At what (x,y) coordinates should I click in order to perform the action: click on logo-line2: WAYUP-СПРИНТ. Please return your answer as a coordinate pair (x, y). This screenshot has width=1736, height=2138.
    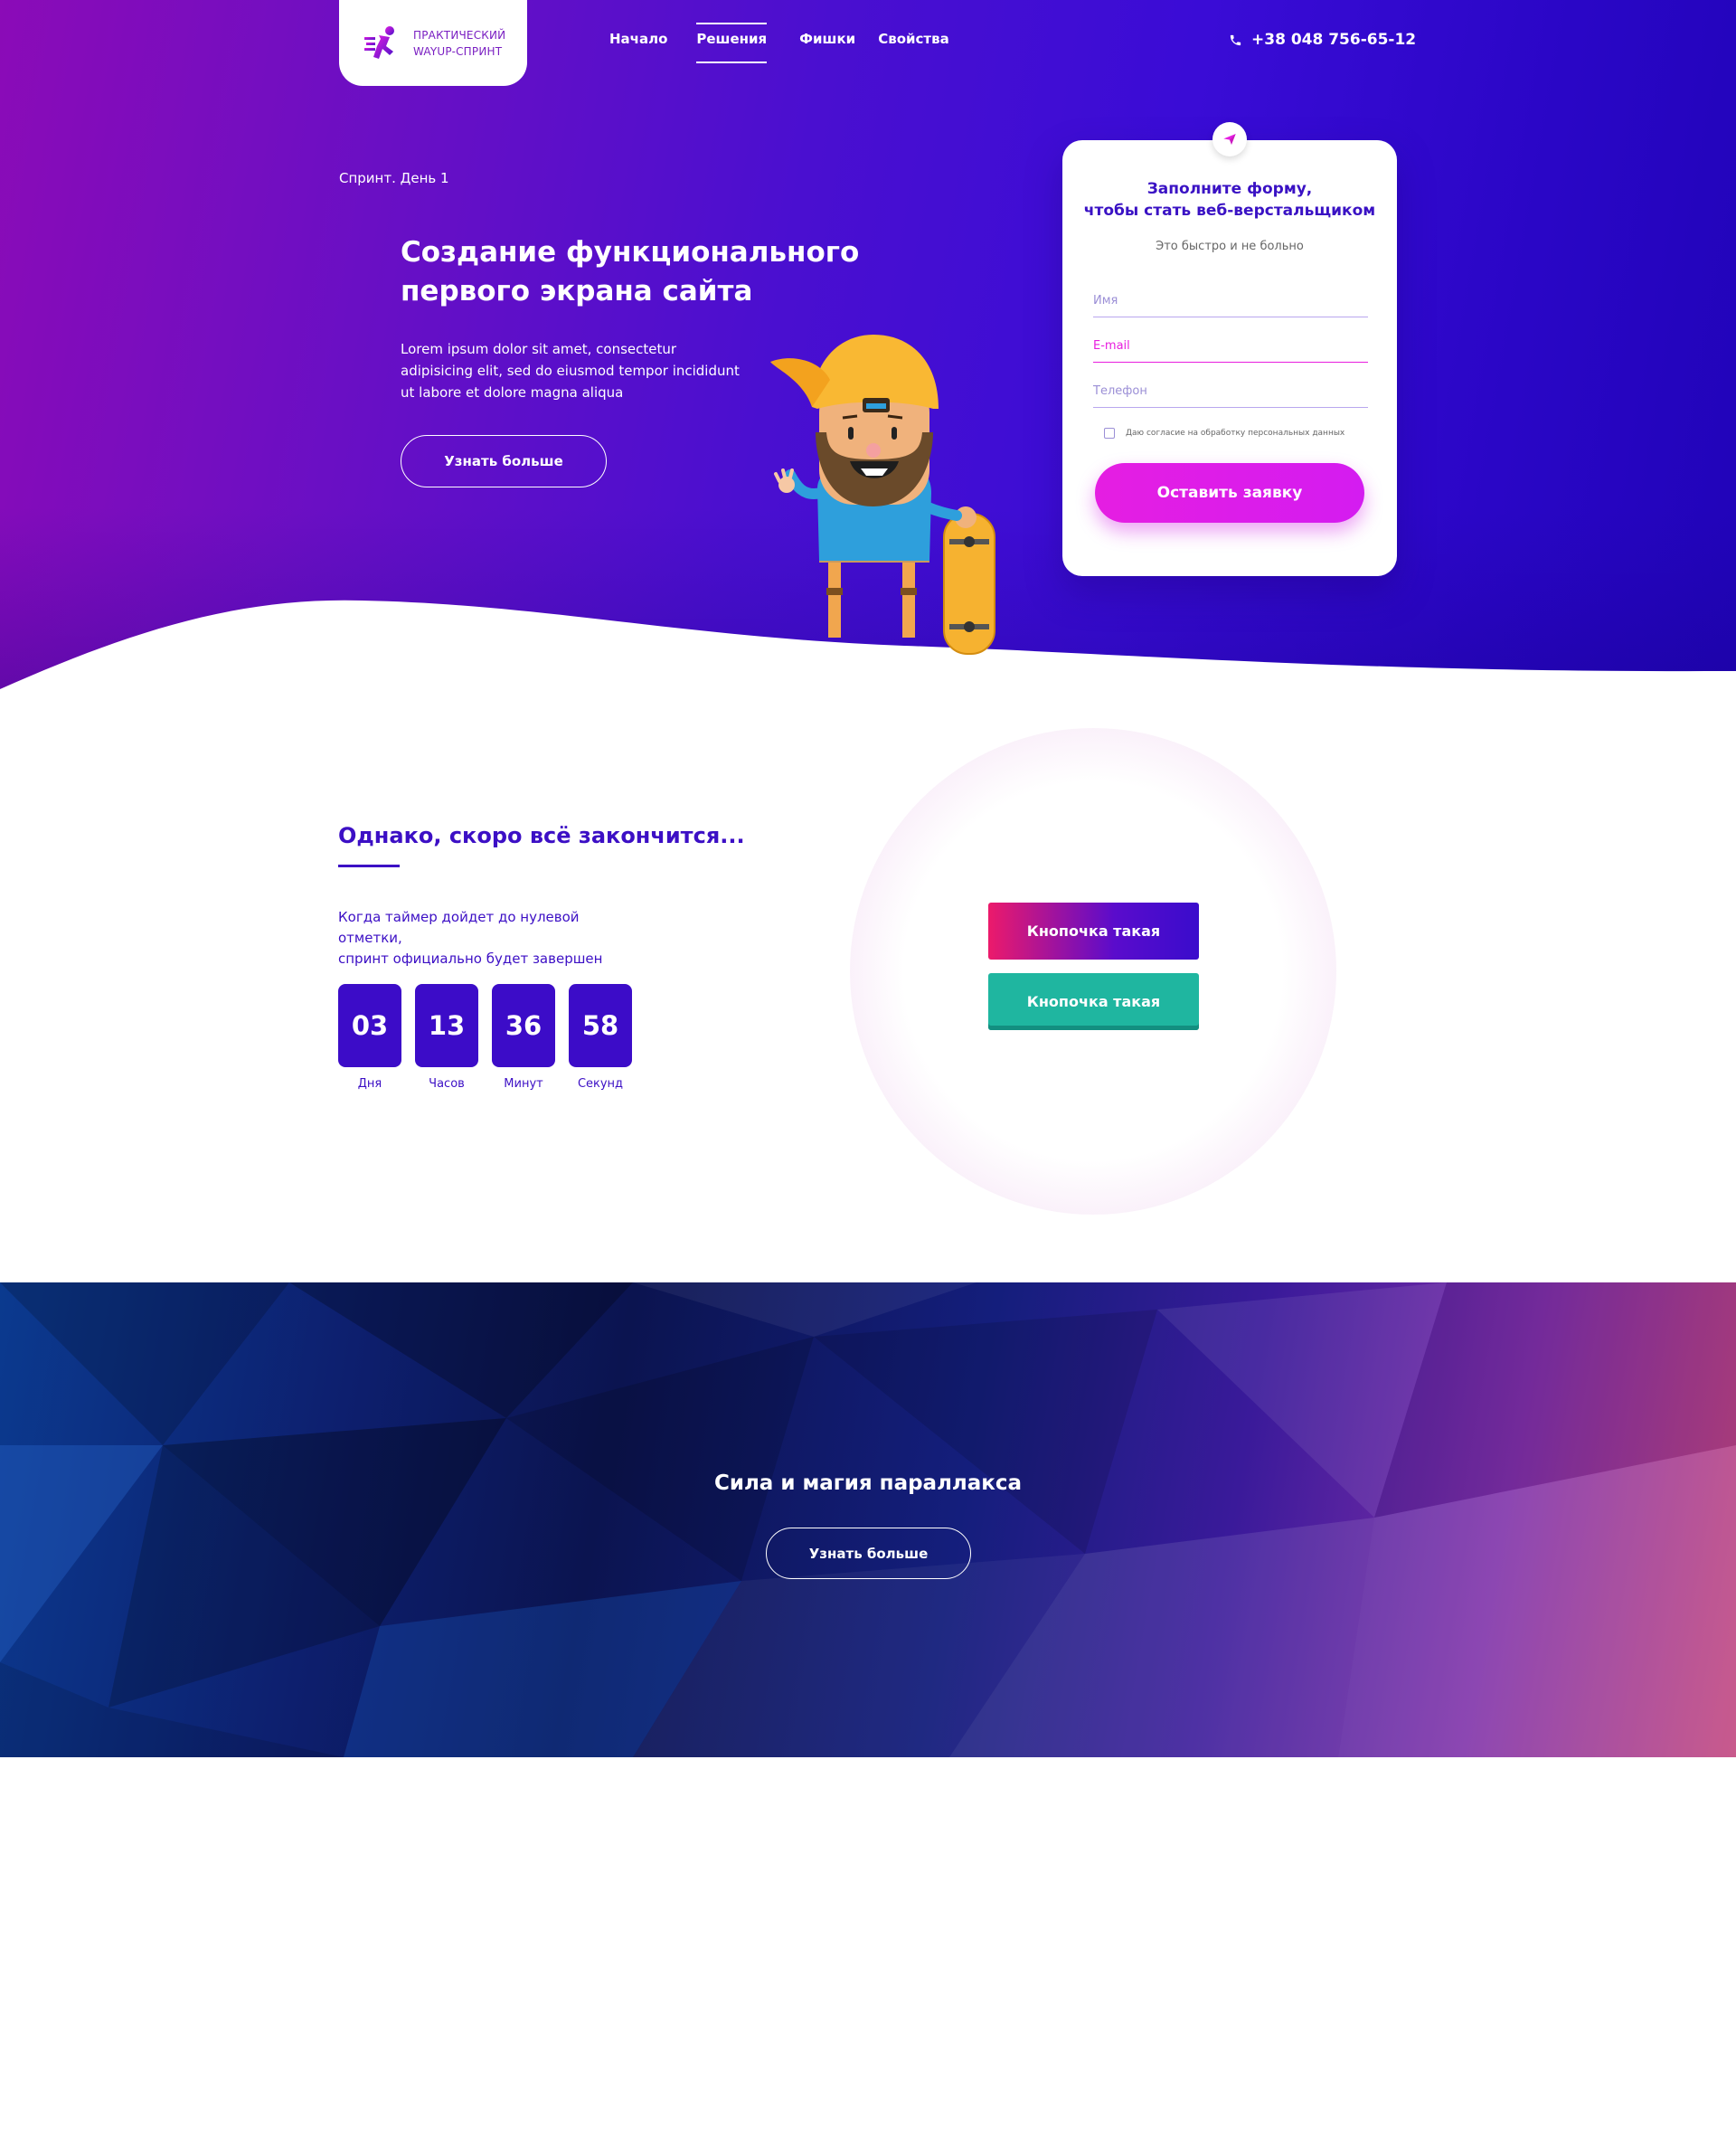
    Looking at the image, I should click on (458, 51).